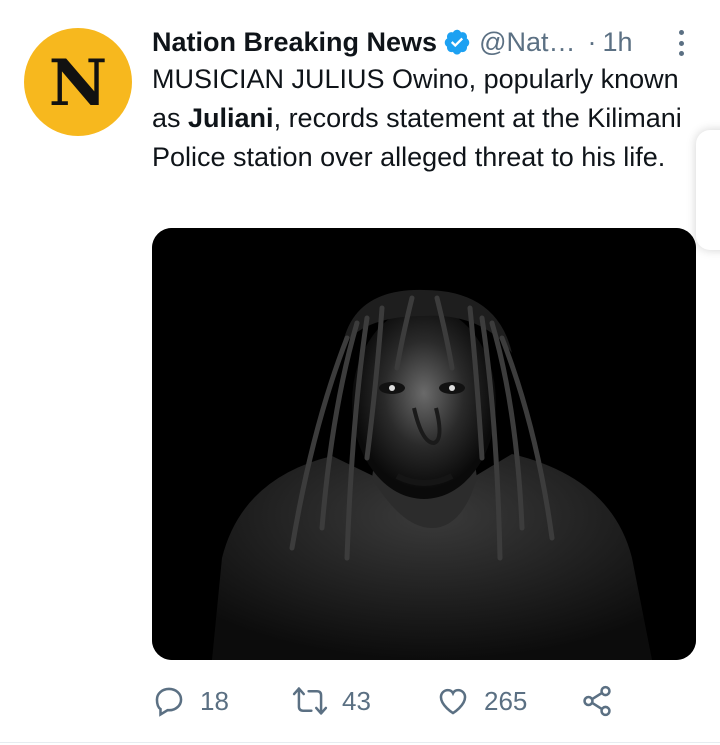  I want to click on like-button: 265, so click(481, 701).